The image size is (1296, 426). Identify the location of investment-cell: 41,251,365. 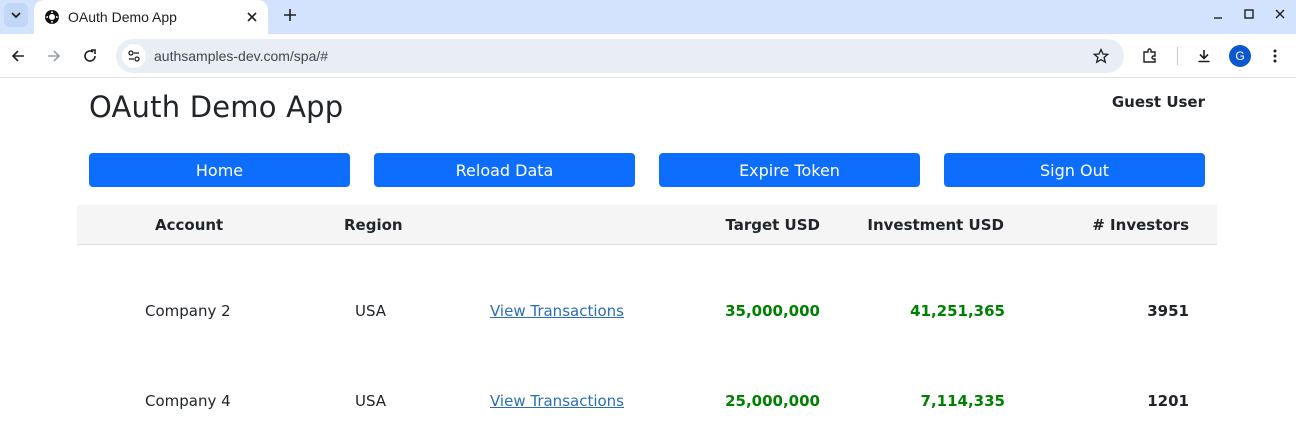
(957, 311).